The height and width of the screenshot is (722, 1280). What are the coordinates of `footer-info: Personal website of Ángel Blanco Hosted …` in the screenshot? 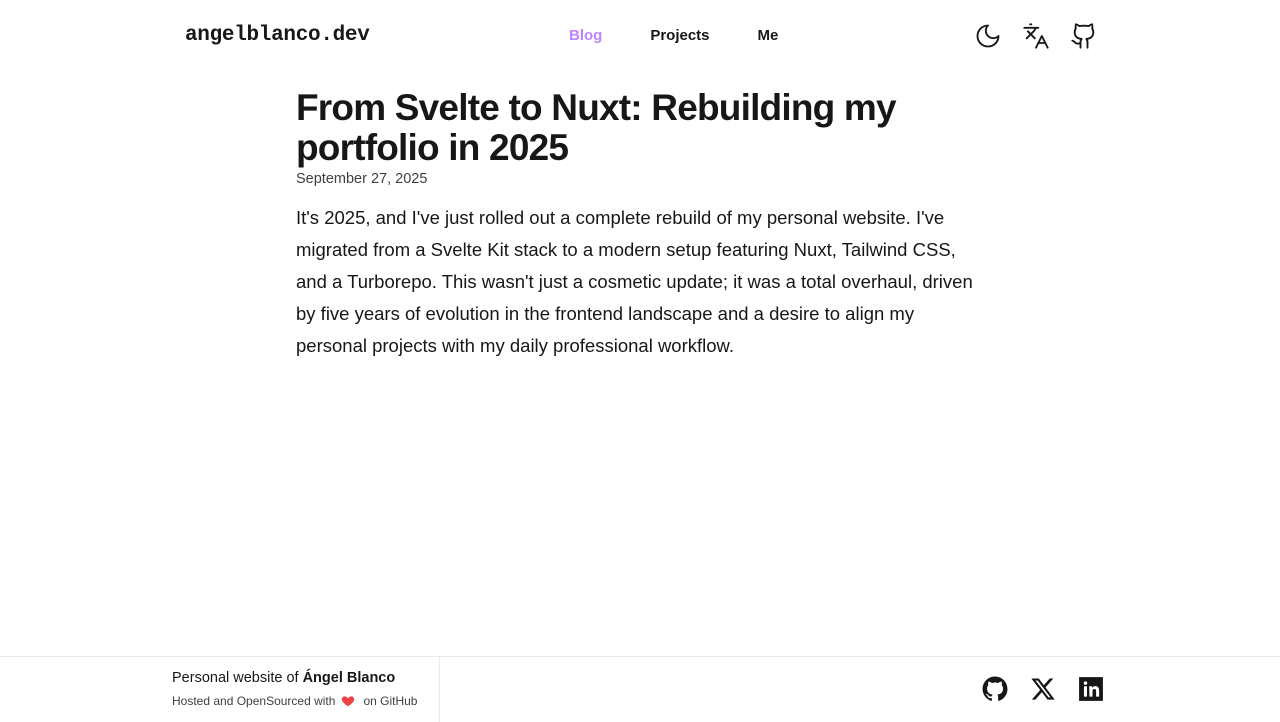 It's located at (306, 689).